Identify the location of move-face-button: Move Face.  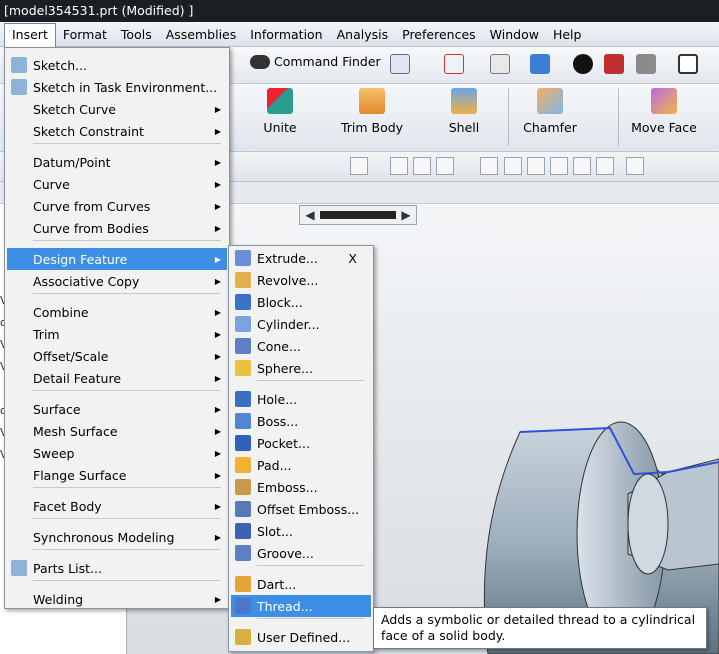
(664, 111).